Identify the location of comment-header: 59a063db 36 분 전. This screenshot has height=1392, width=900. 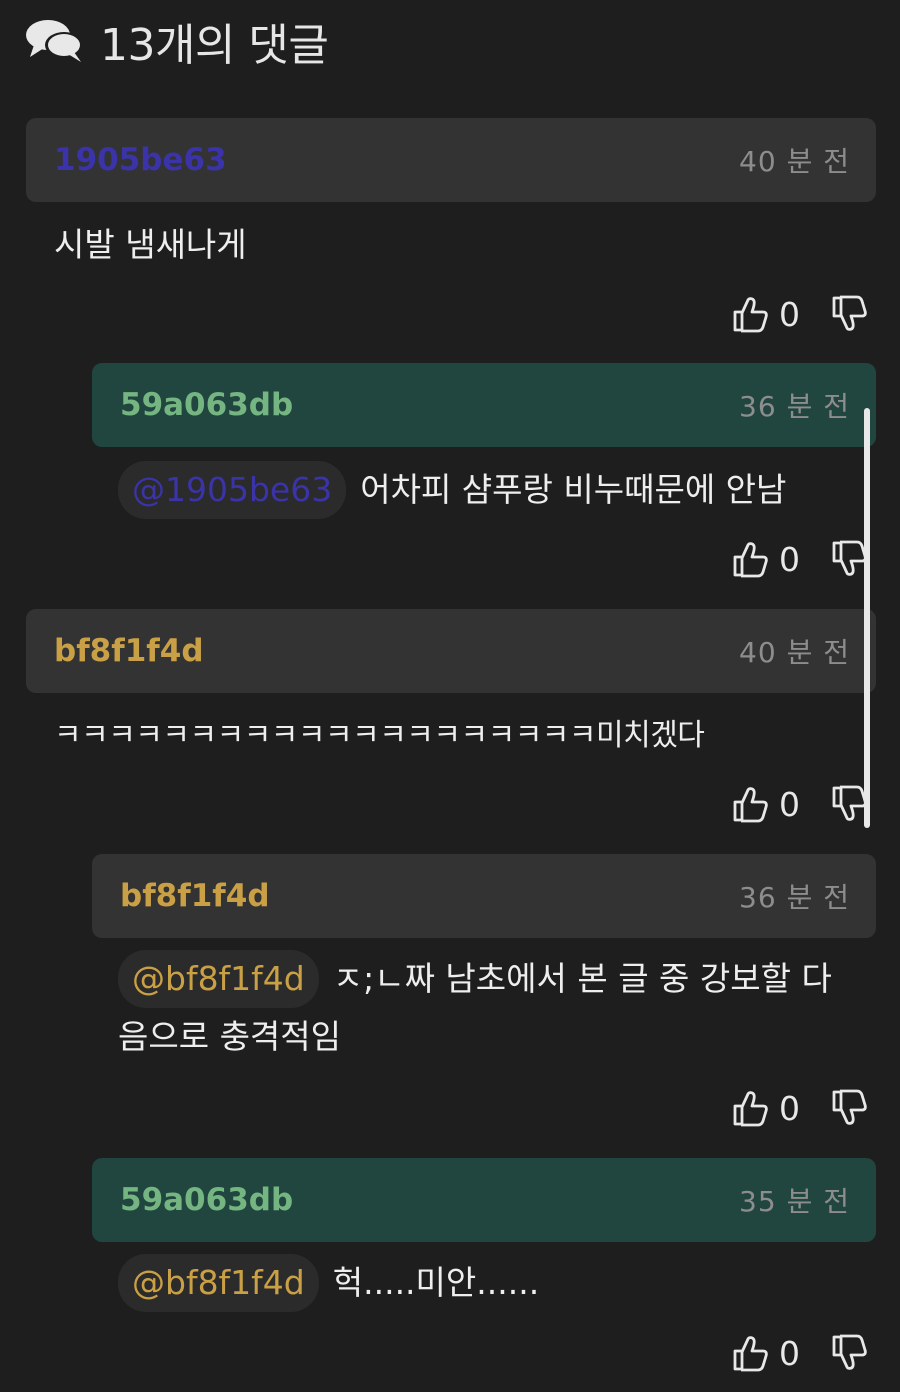
(484, 405).